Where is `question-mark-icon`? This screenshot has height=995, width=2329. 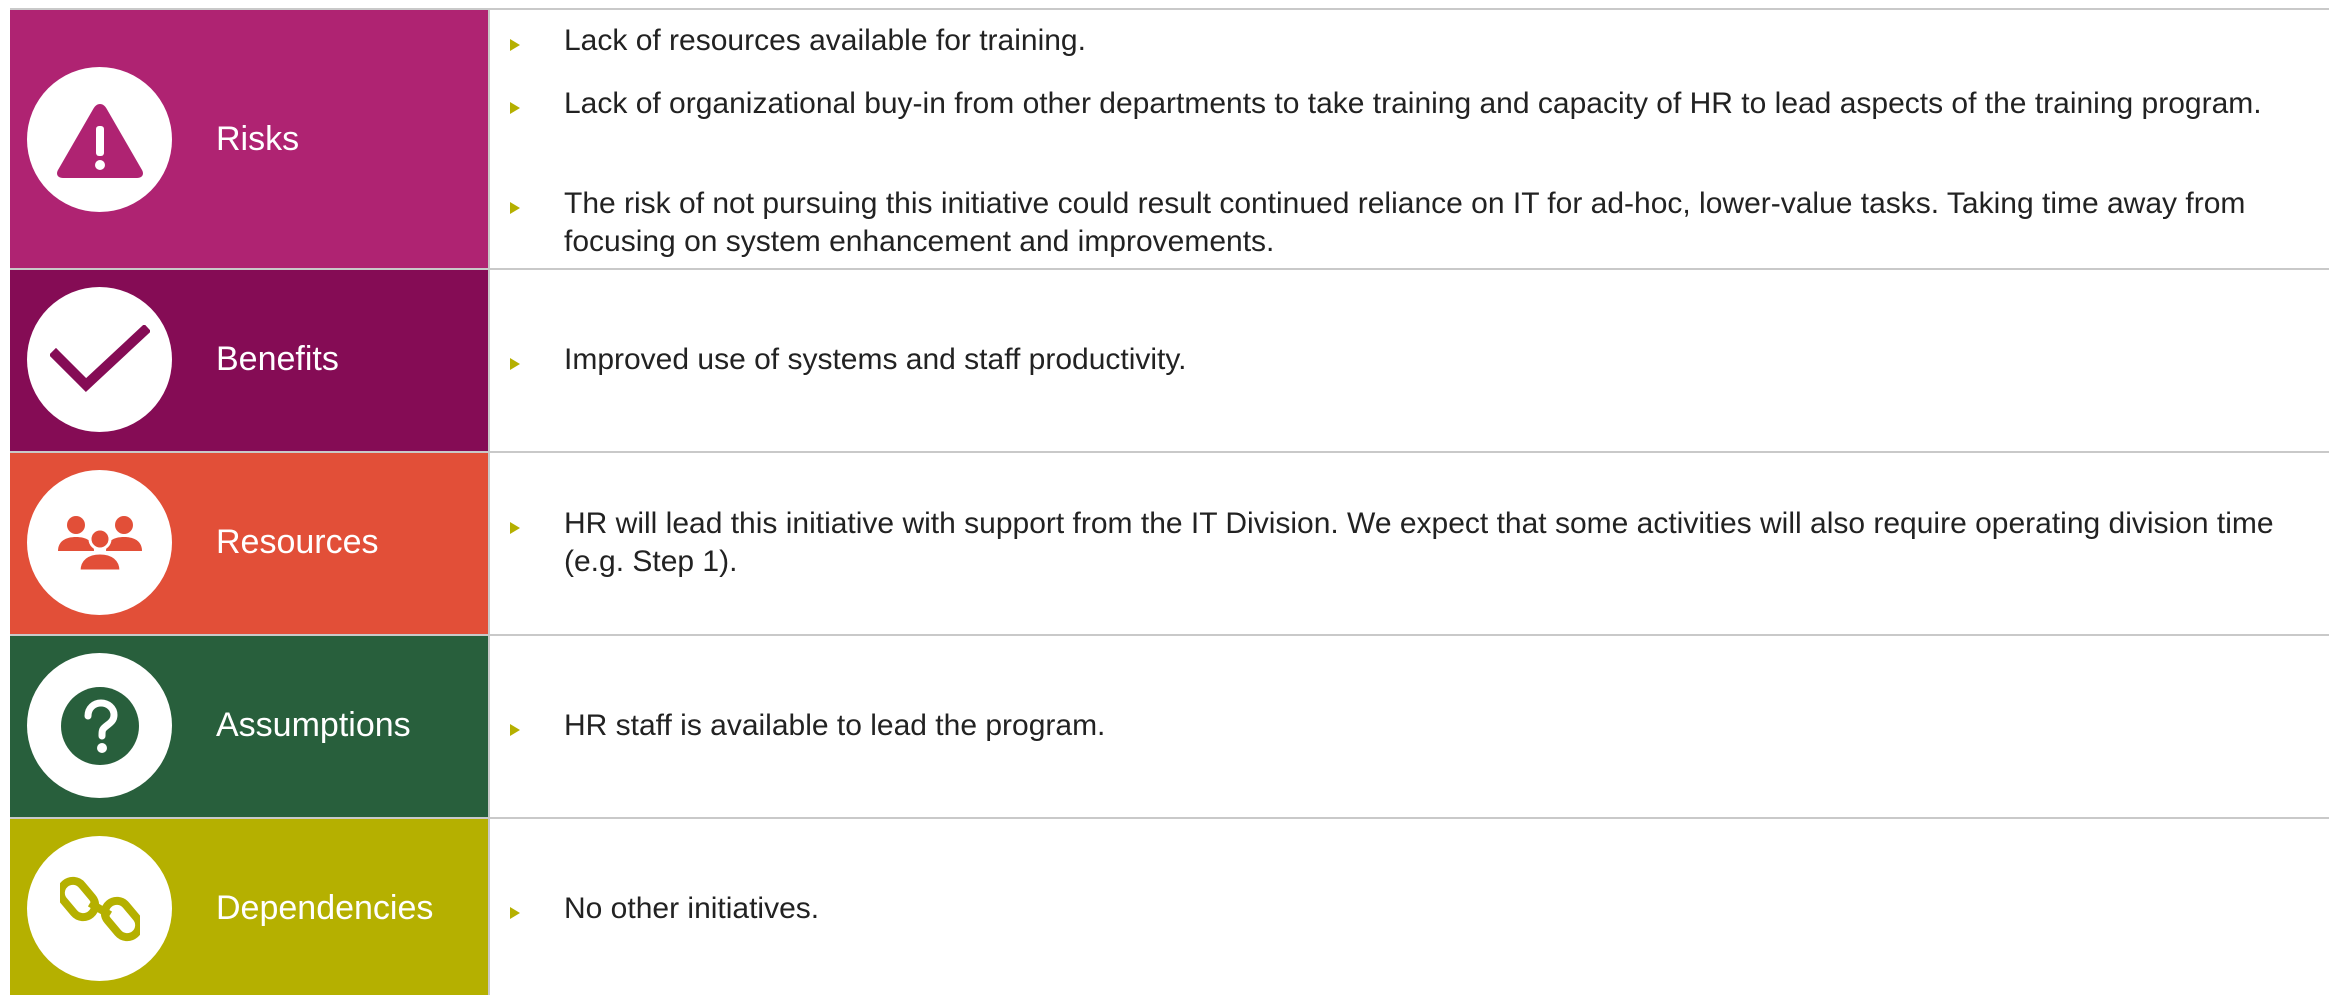 question-mark-icon is located at coordinates (99, 725).